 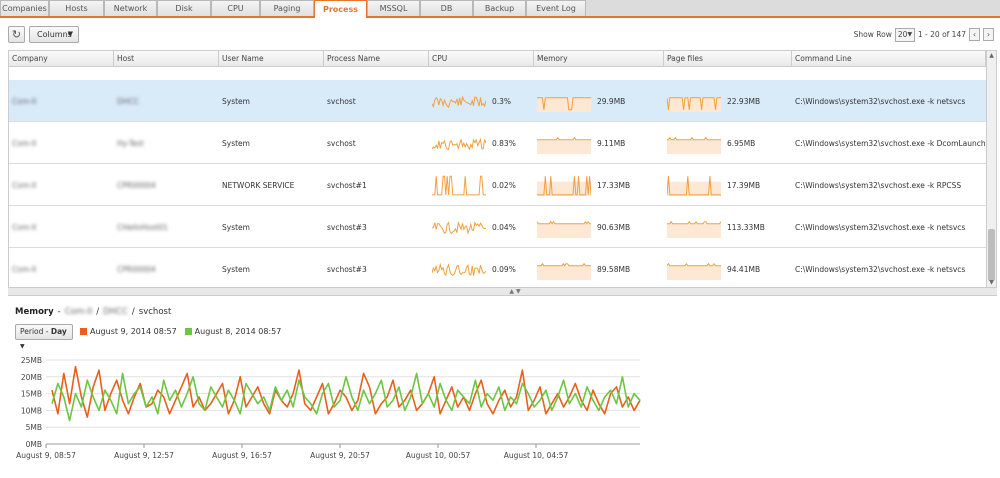 I want to click on tab-paging: Paging, so click(x=287, y=8).